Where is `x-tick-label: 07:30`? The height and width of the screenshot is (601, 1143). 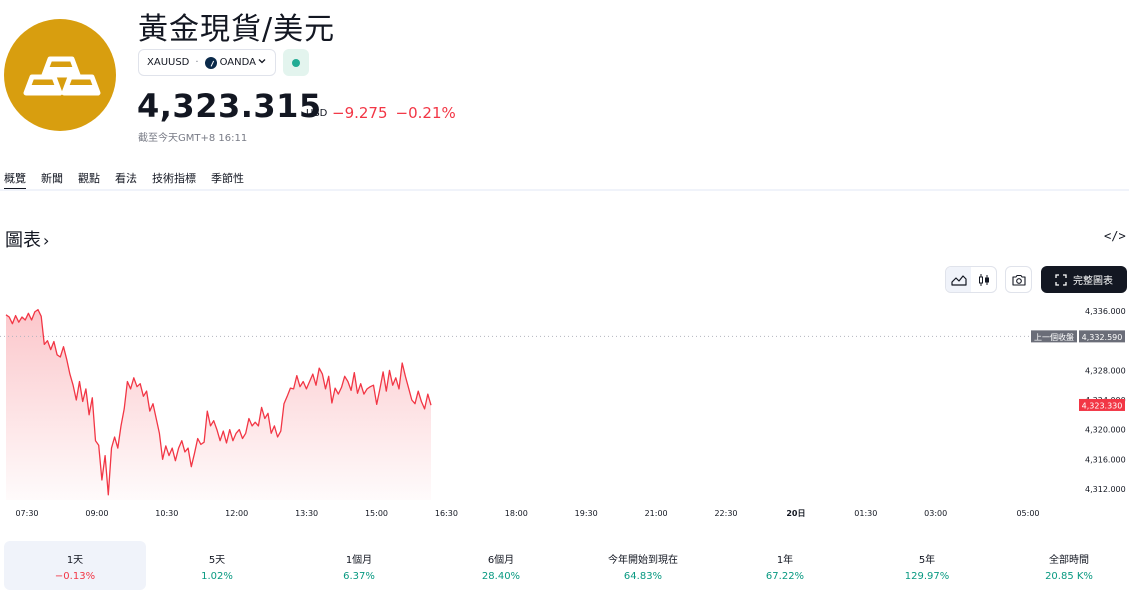
x-tick-label: 07:30 is located at coordinates (26, 513).